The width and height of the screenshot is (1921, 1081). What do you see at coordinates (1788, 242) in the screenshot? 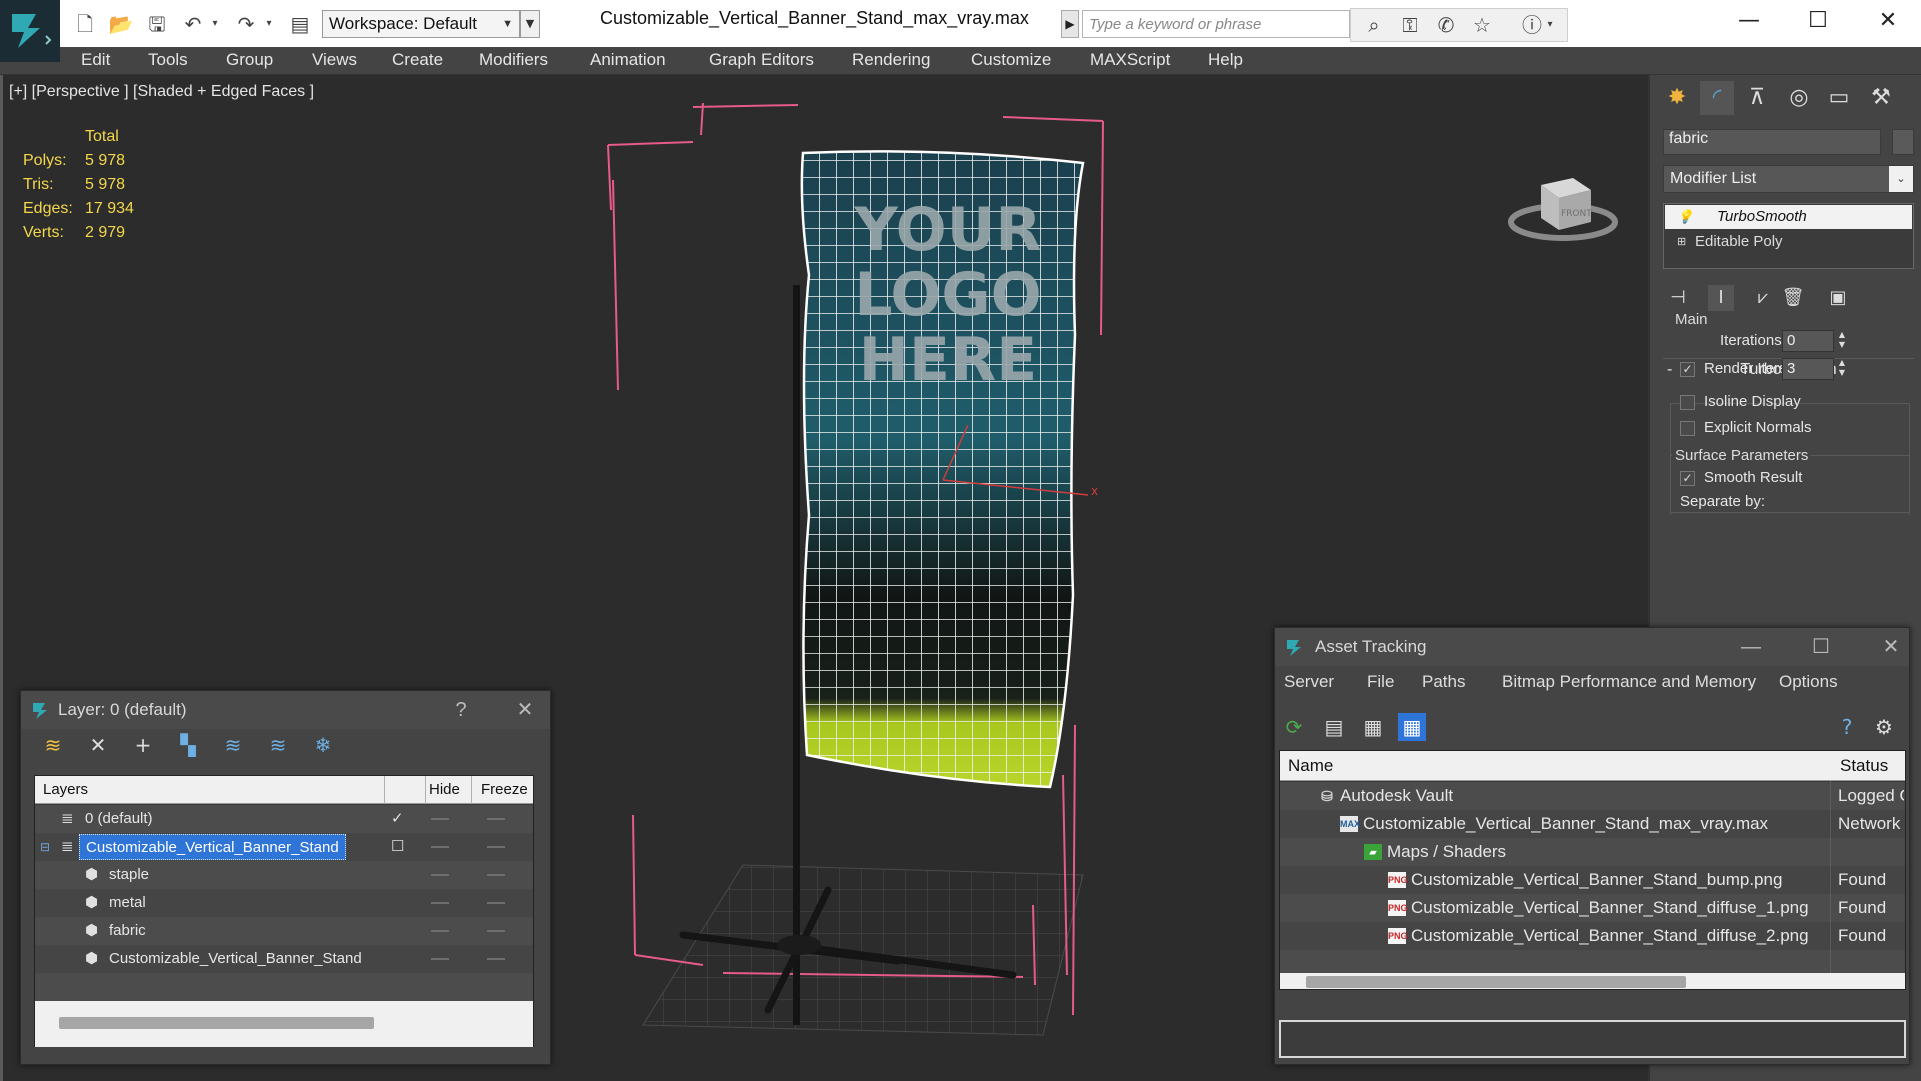
I see `stack-item-editable-poly: ⊞ Editable Poly` at bounding box center [1788, 242].